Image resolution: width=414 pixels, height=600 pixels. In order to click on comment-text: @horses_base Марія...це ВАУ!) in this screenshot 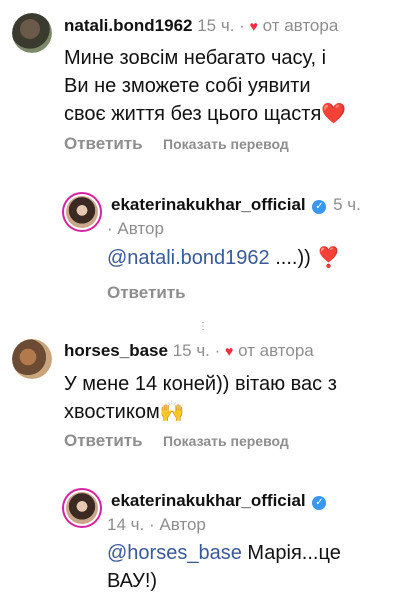, I will do `click(224, 567)`.